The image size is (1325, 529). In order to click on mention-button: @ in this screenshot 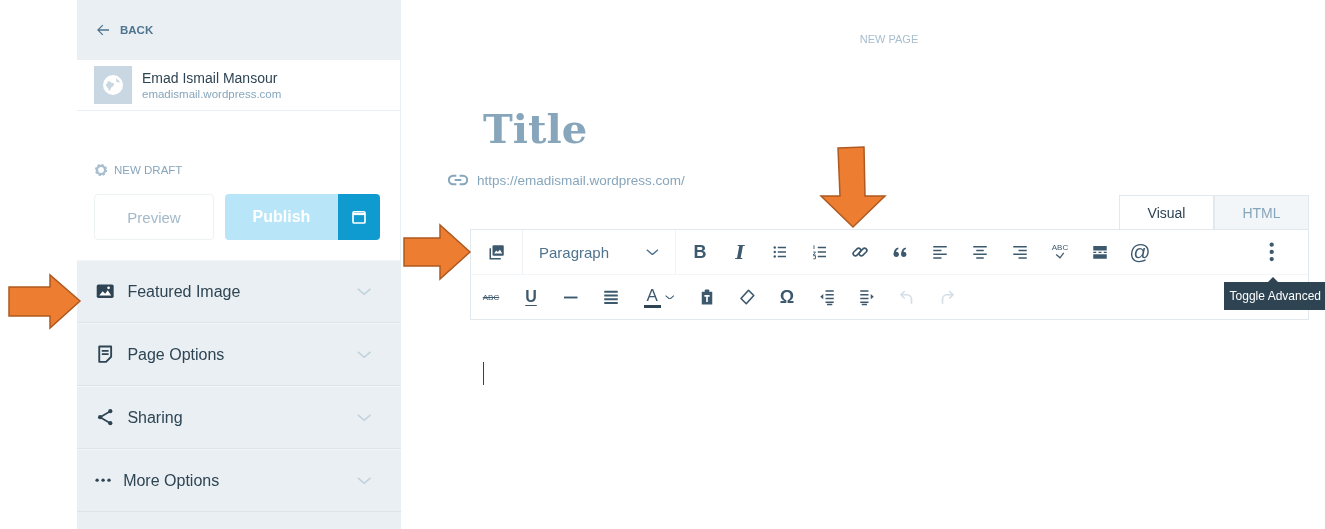, I will do `click(1140, 252)`.